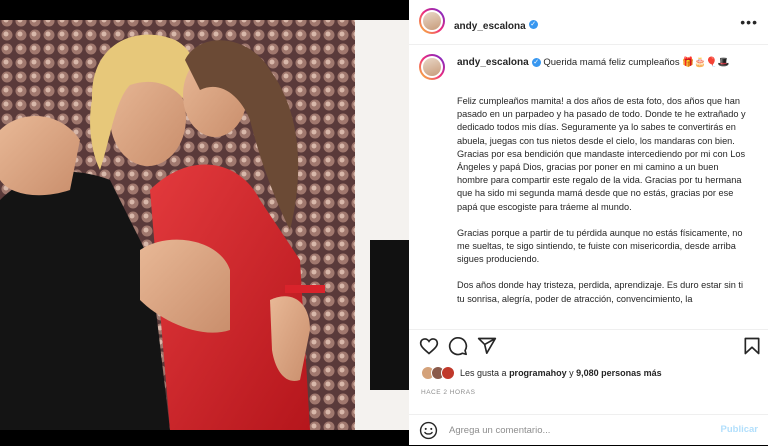  Describe the element at coordinates (429, 346) in the screenshot. I see `heart-icon` at that location.